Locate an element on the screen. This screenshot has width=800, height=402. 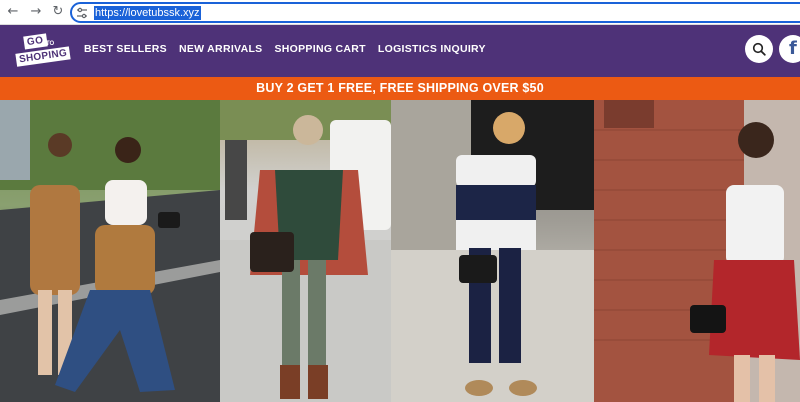
nav-new-arrivals: NEW ARRIVALS is located at coordinates (221, 49).